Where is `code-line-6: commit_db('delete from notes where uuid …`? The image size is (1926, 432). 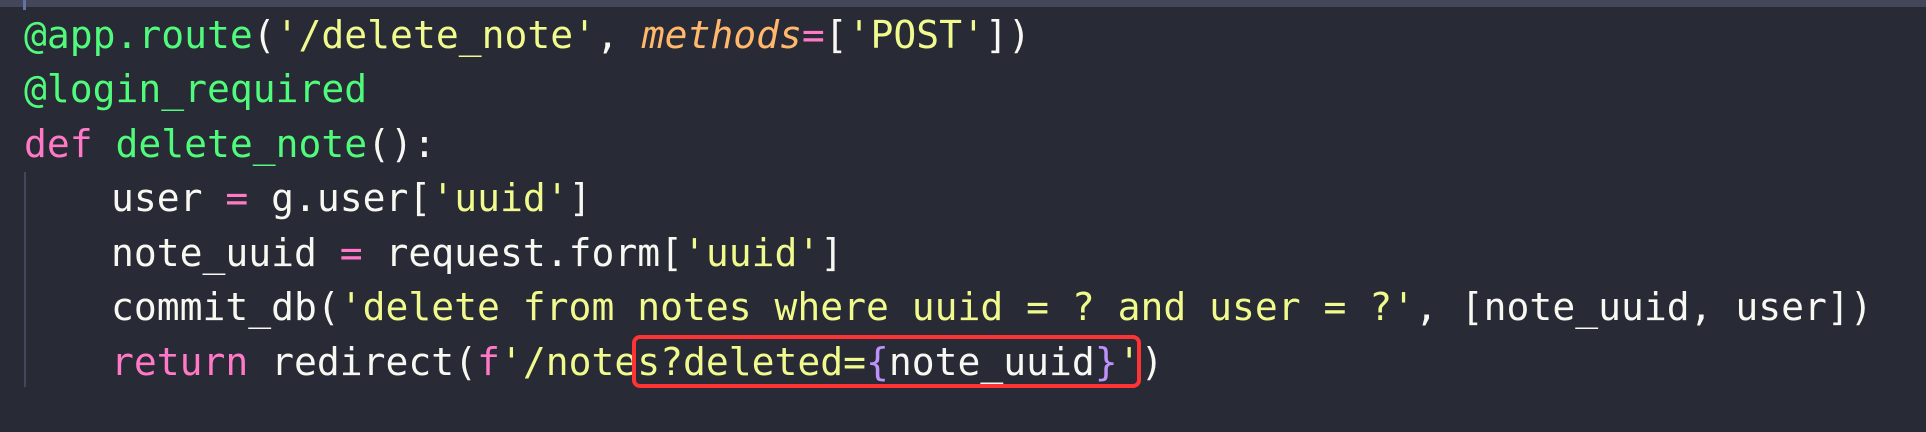
code-line-6: commit_db('delete from notes where uuid … is located at coordinates (948, 307).